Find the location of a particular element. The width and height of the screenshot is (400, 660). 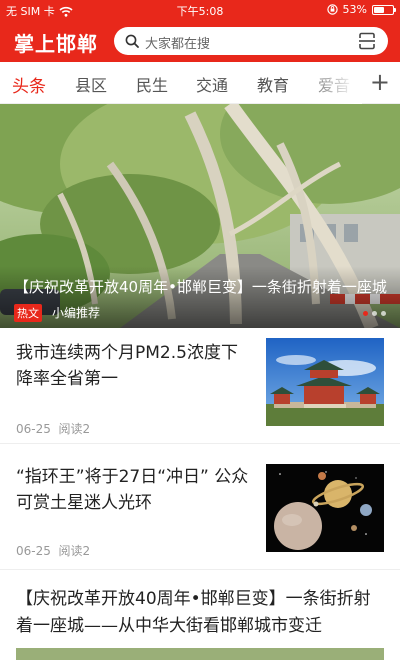

pagoda-image is located at coordinates (325, 382).